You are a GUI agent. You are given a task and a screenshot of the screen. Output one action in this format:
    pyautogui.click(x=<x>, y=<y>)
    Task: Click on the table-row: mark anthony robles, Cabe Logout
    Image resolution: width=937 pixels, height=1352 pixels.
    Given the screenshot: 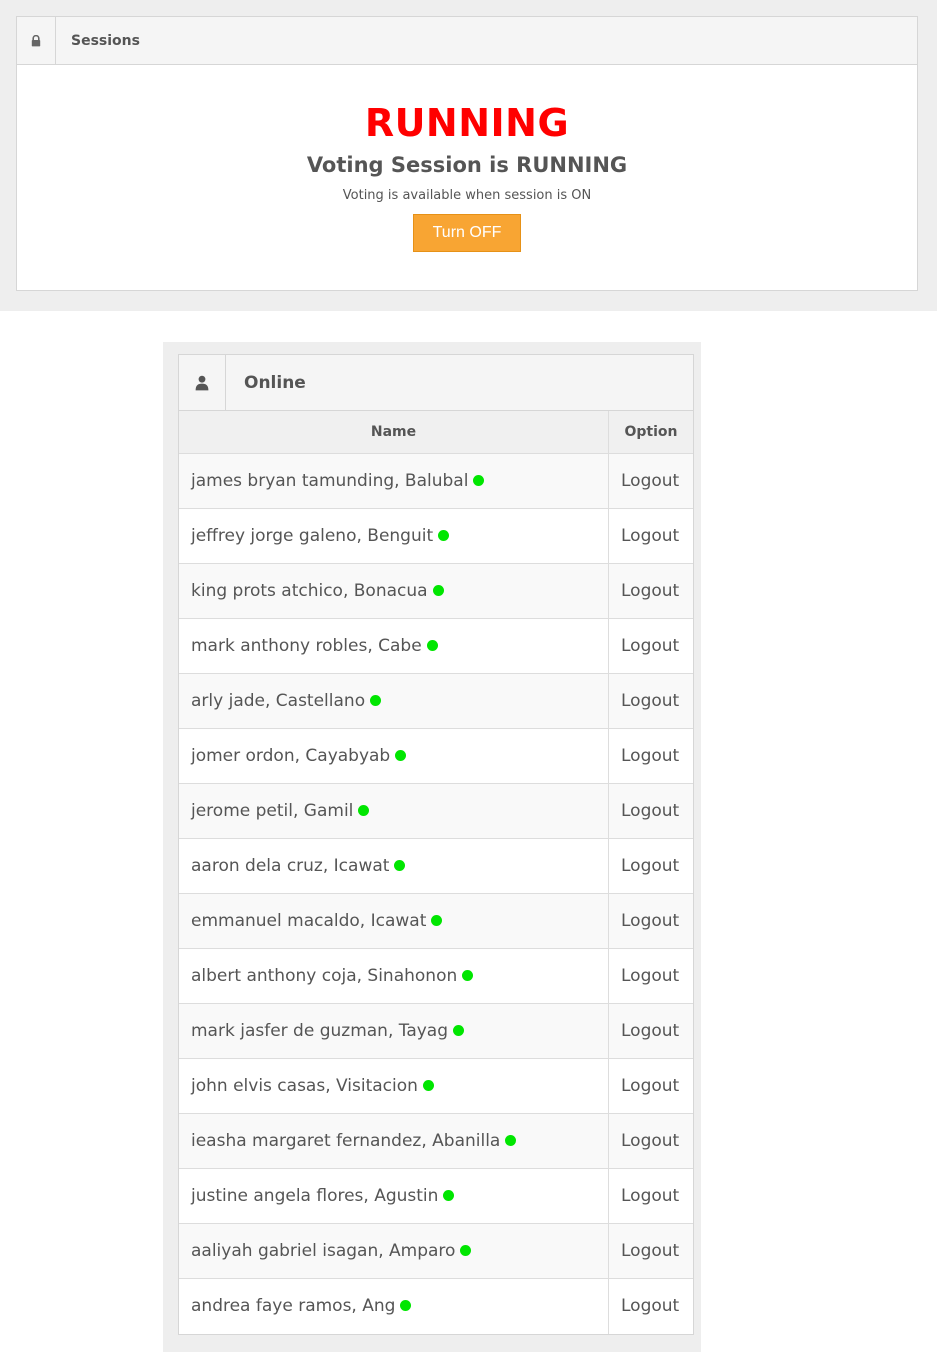 What is the action you would take?
    pyautogui.click(x=436, y=646)
    